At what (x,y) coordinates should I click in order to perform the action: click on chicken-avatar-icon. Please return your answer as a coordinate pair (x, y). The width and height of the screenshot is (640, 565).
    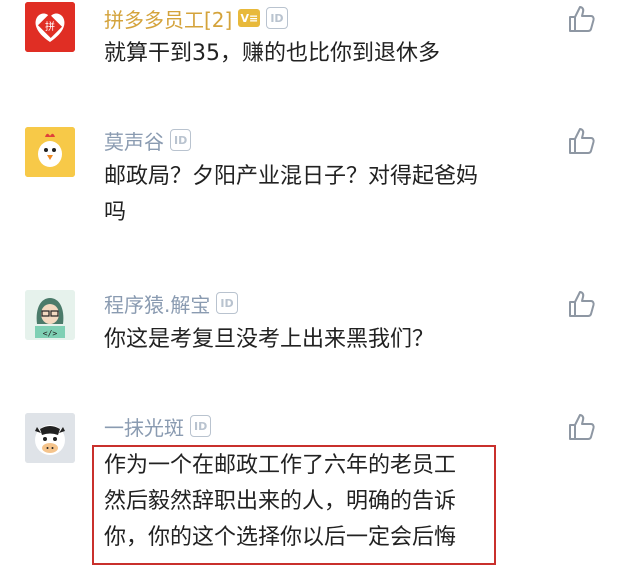
    Looking at the image, I should click on (50, 152).